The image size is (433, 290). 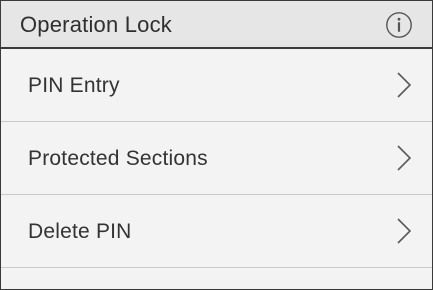 I want to click on menu-item-label: Delete PIN, so click(x=80, y=231).